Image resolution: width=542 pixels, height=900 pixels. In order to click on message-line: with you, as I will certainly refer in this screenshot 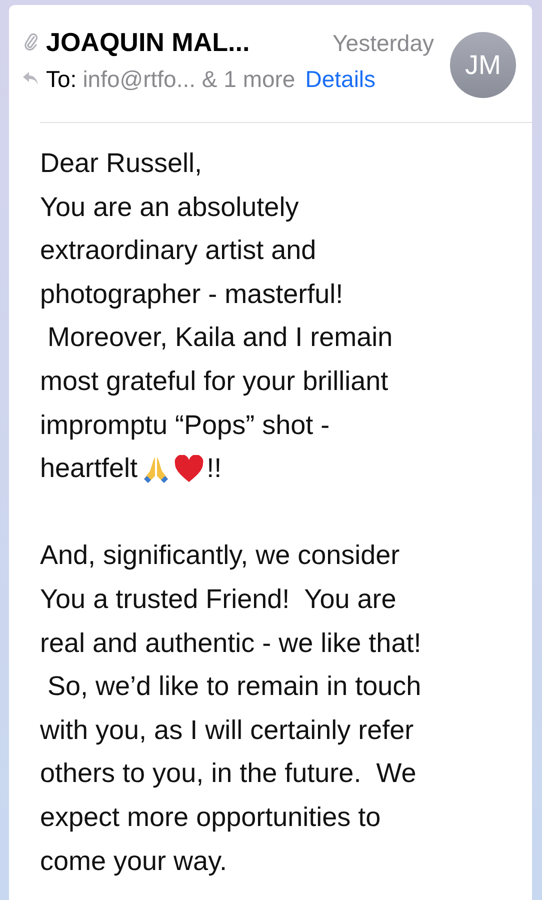, I will do `click(227, 730)`.